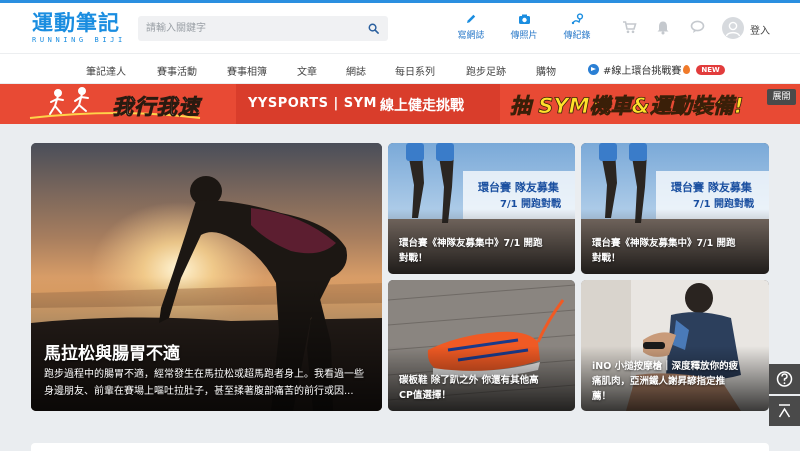 This screenshot has width=800, height=451. What do you see at coordinates (524, 19) in the screenshot?
I see `camera-icon` at bounding box center [524, 19].